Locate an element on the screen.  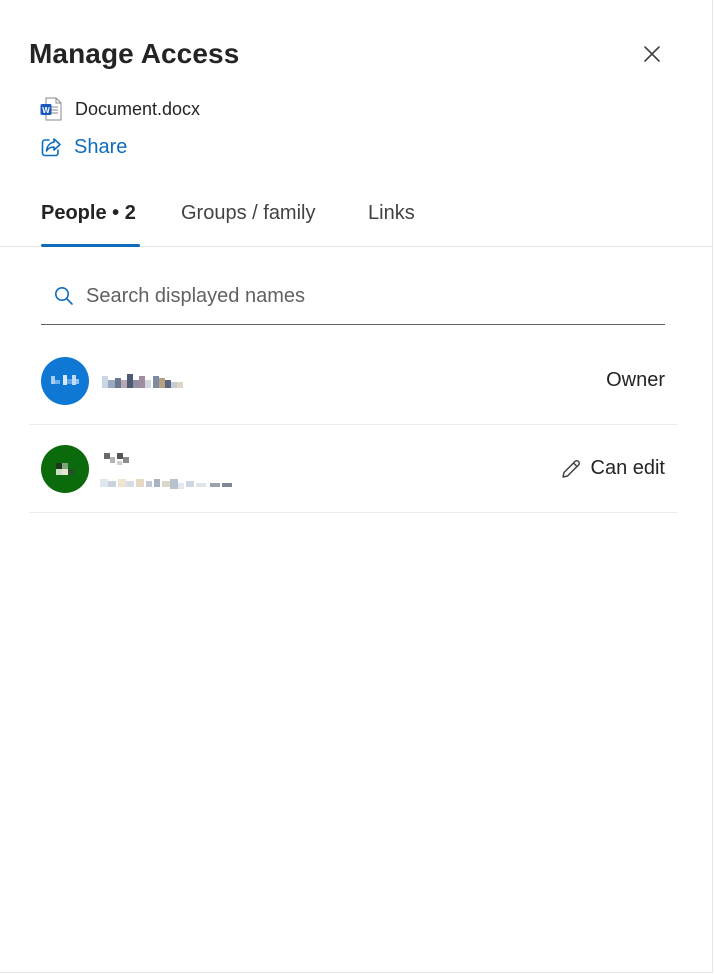
file-name: Document.docx is located at coordinates (138, 108).